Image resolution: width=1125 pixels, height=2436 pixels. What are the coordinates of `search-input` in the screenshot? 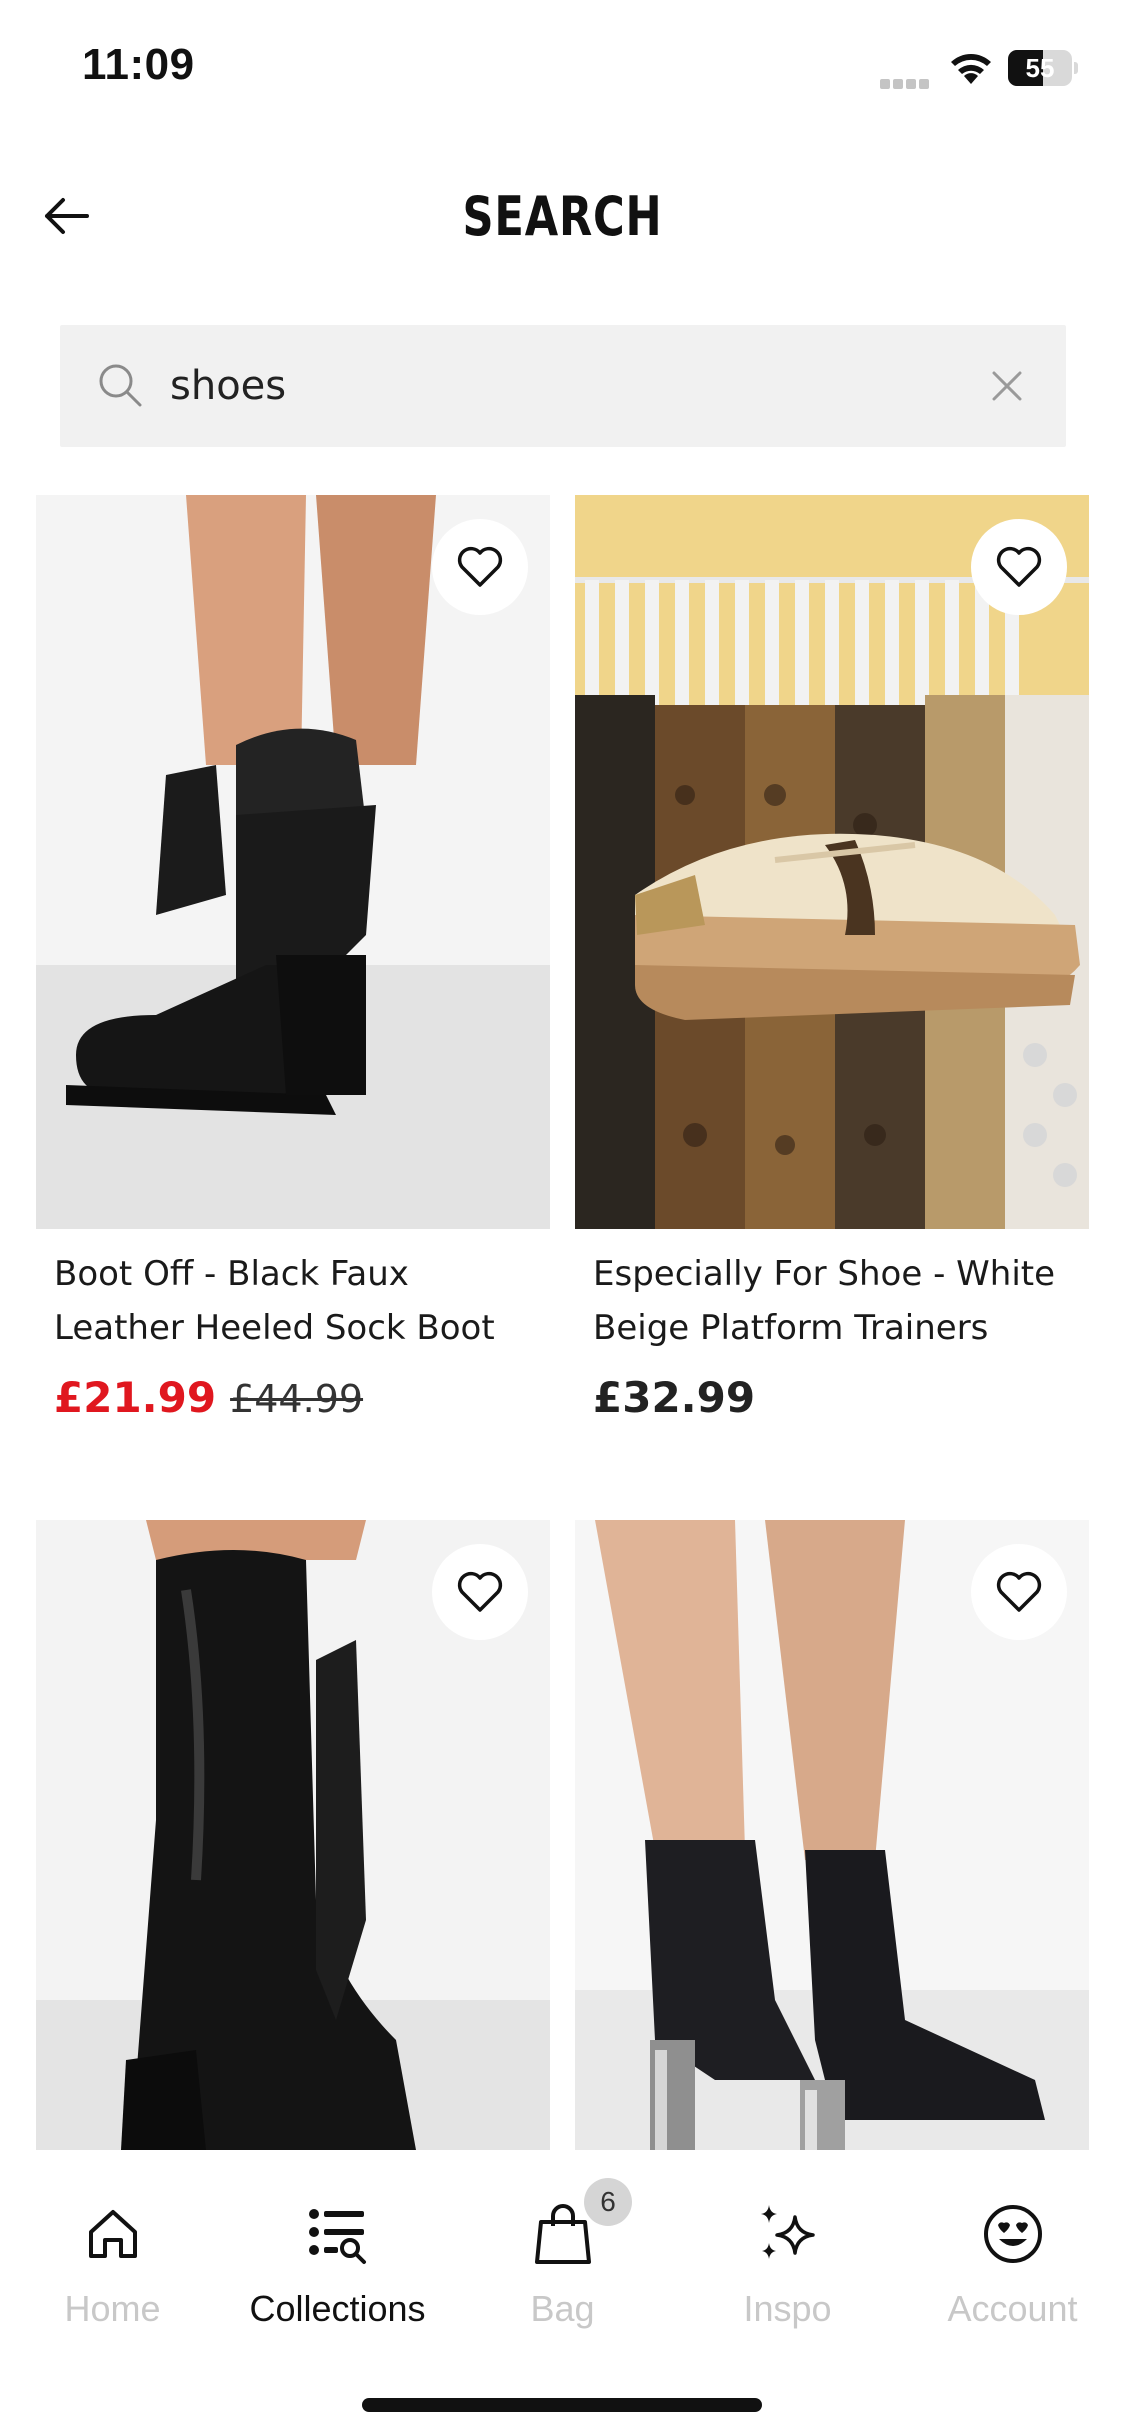 It's located at (550, 386).